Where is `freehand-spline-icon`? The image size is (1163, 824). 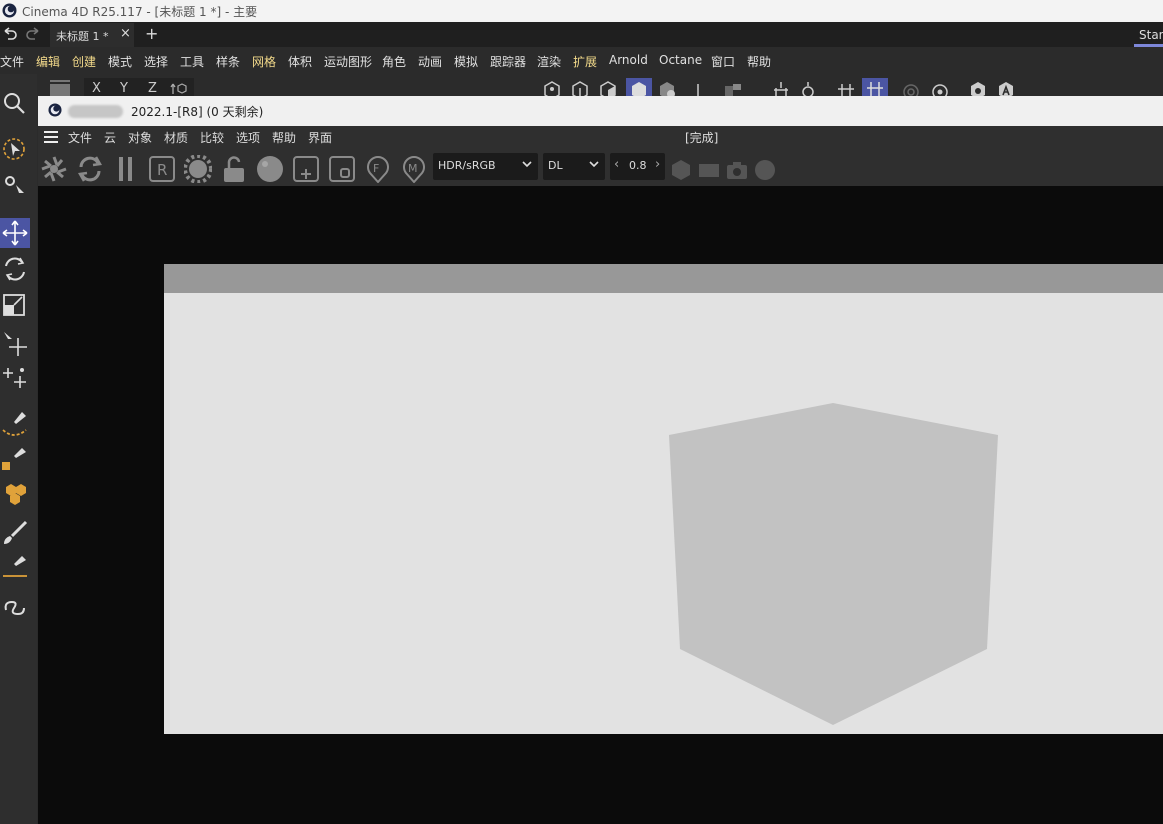
freehand-spline-icon is located at coordinates (15, 605).